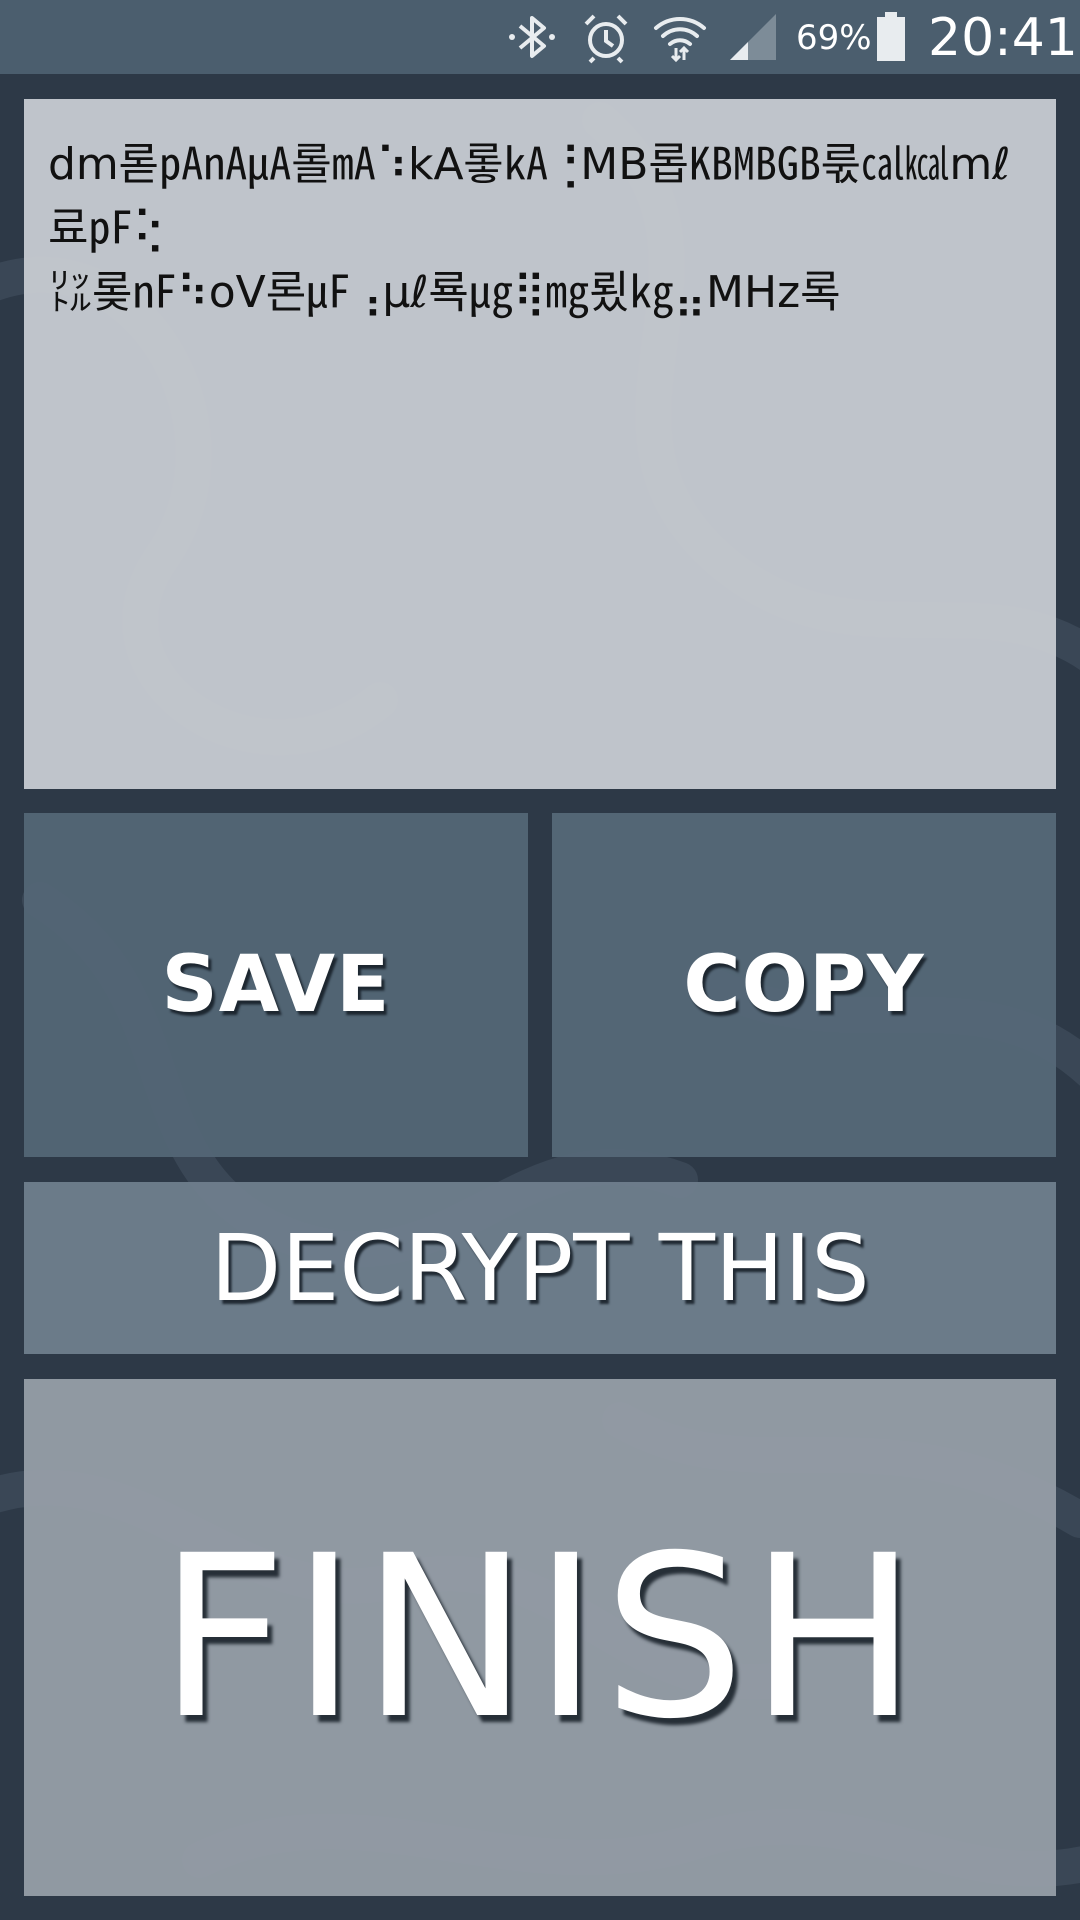  I want to click on battery-percent: 69%, so click(834, 38).